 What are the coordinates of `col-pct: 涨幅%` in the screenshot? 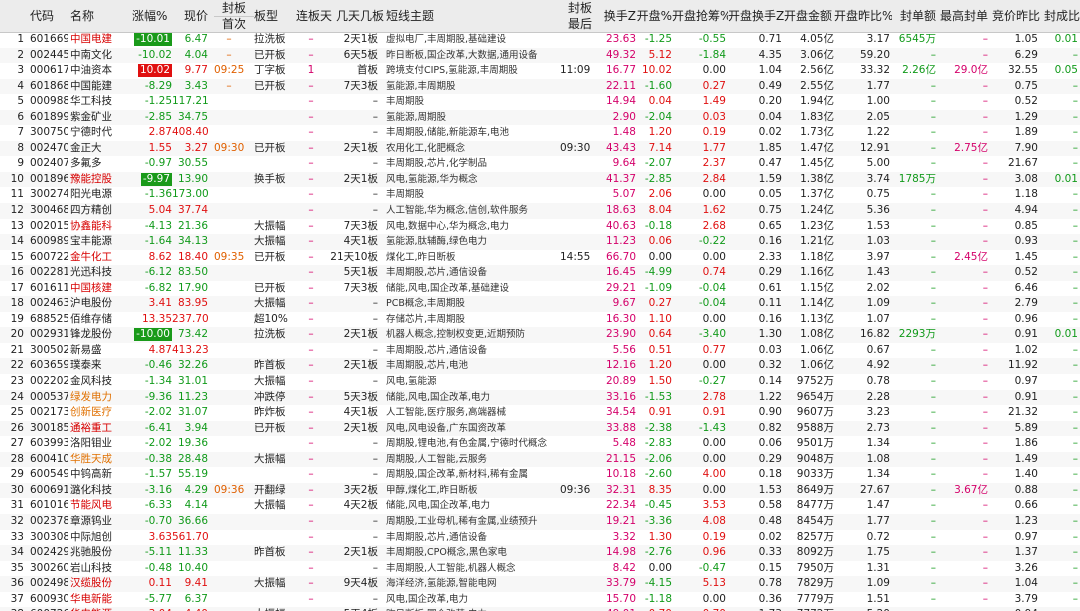 It's located at (152, 16).